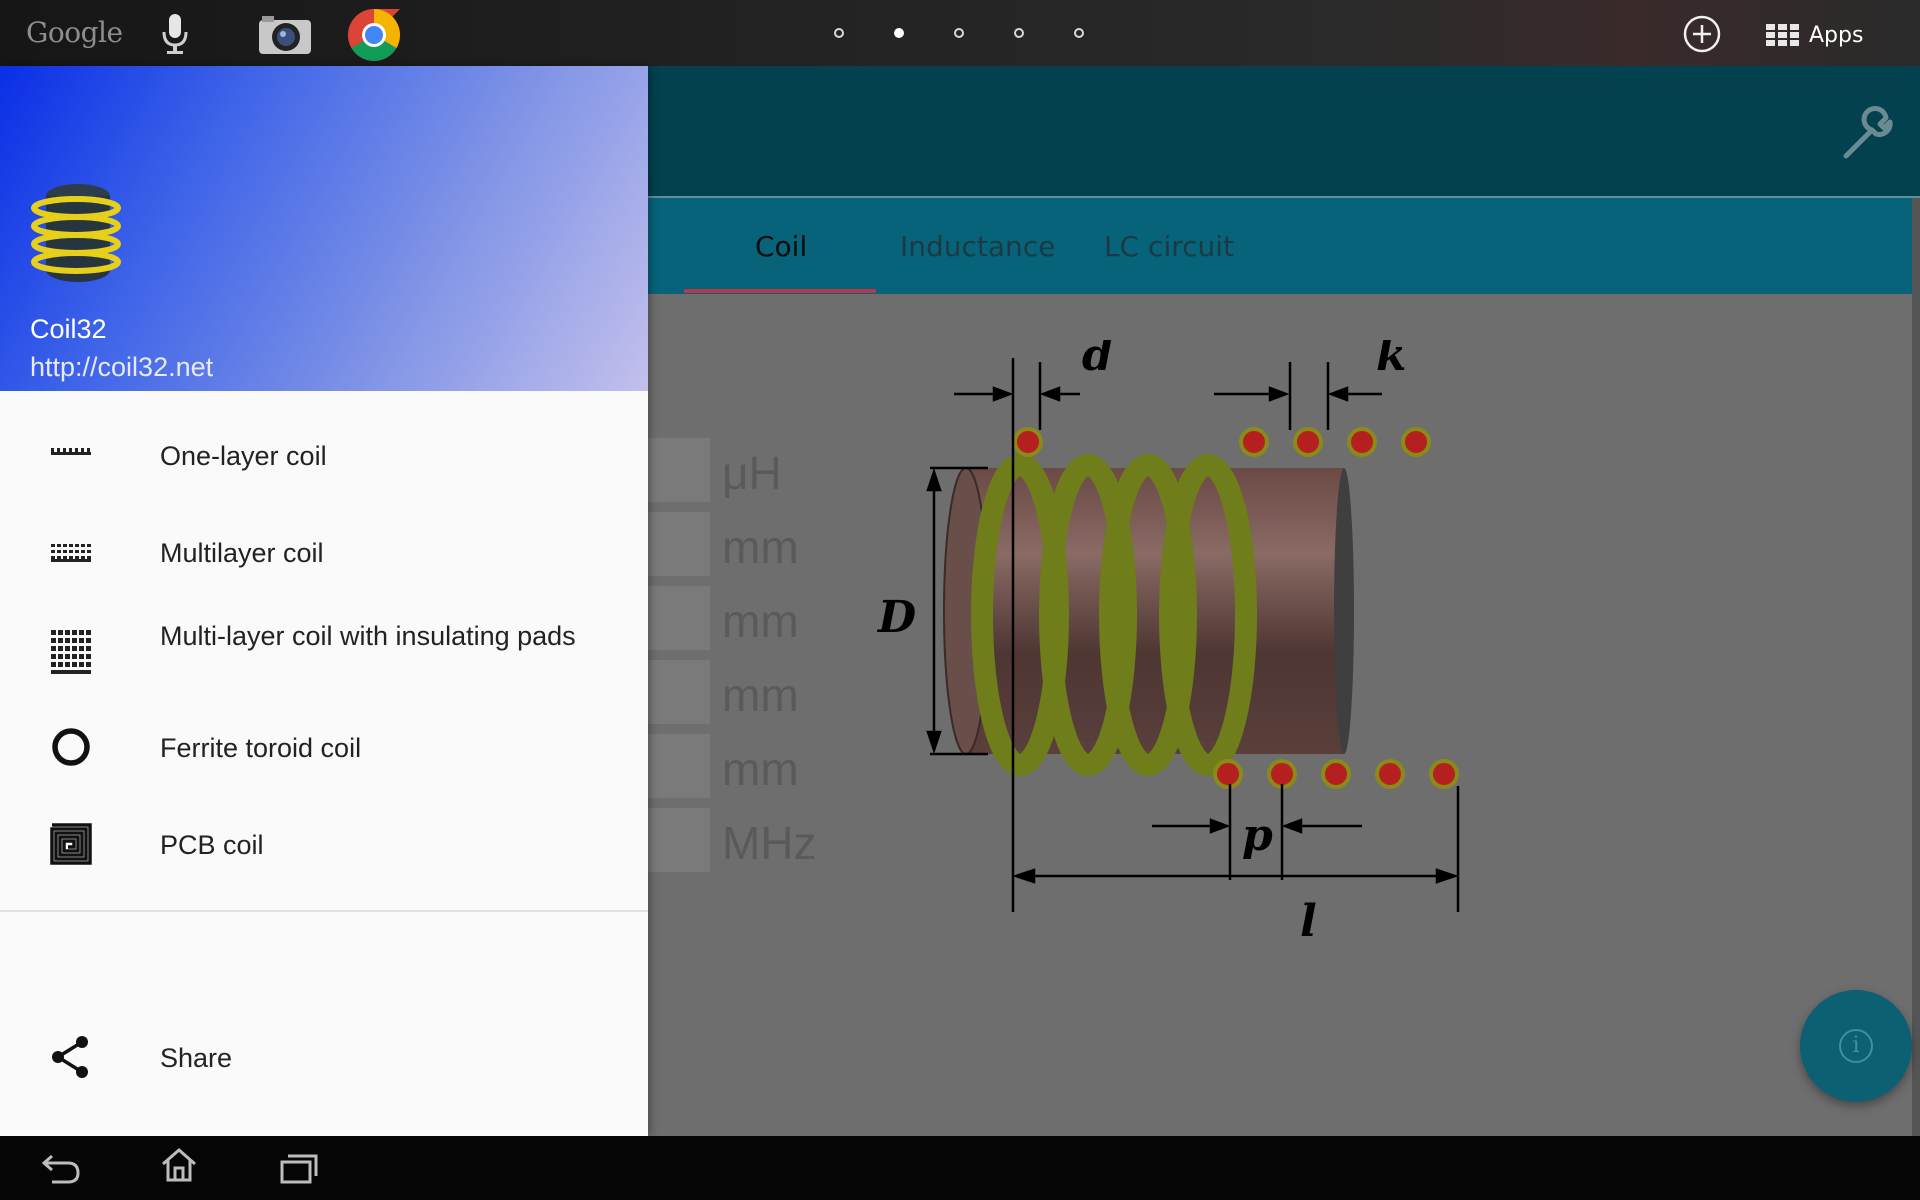 This screenshot has width=1920, height=1200. I want to click on unit-label: MHz, so click(769, 843).